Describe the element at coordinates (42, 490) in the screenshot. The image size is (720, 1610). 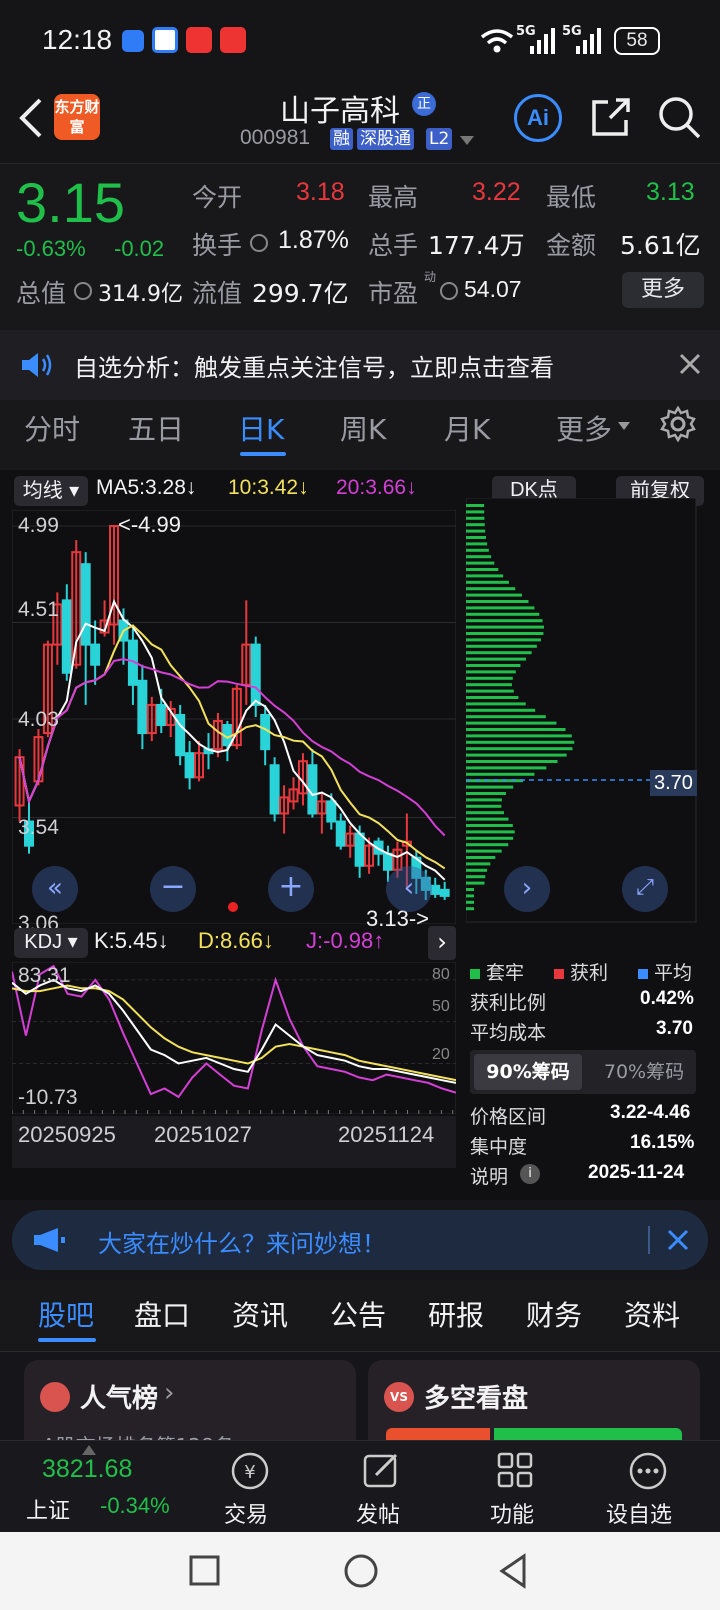
I see `ma-selector-label: 均线` at that location.